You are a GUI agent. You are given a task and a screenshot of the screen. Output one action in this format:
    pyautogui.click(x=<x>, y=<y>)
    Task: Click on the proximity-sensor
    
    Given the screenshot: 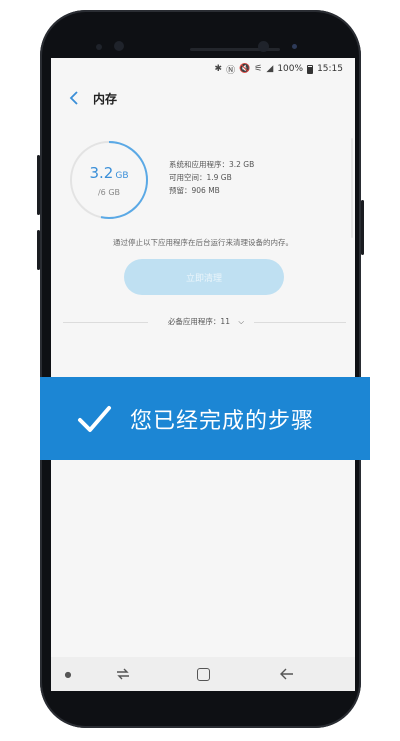 What is the action you would take?
    pyautogui.click(x=294, y=46)
    